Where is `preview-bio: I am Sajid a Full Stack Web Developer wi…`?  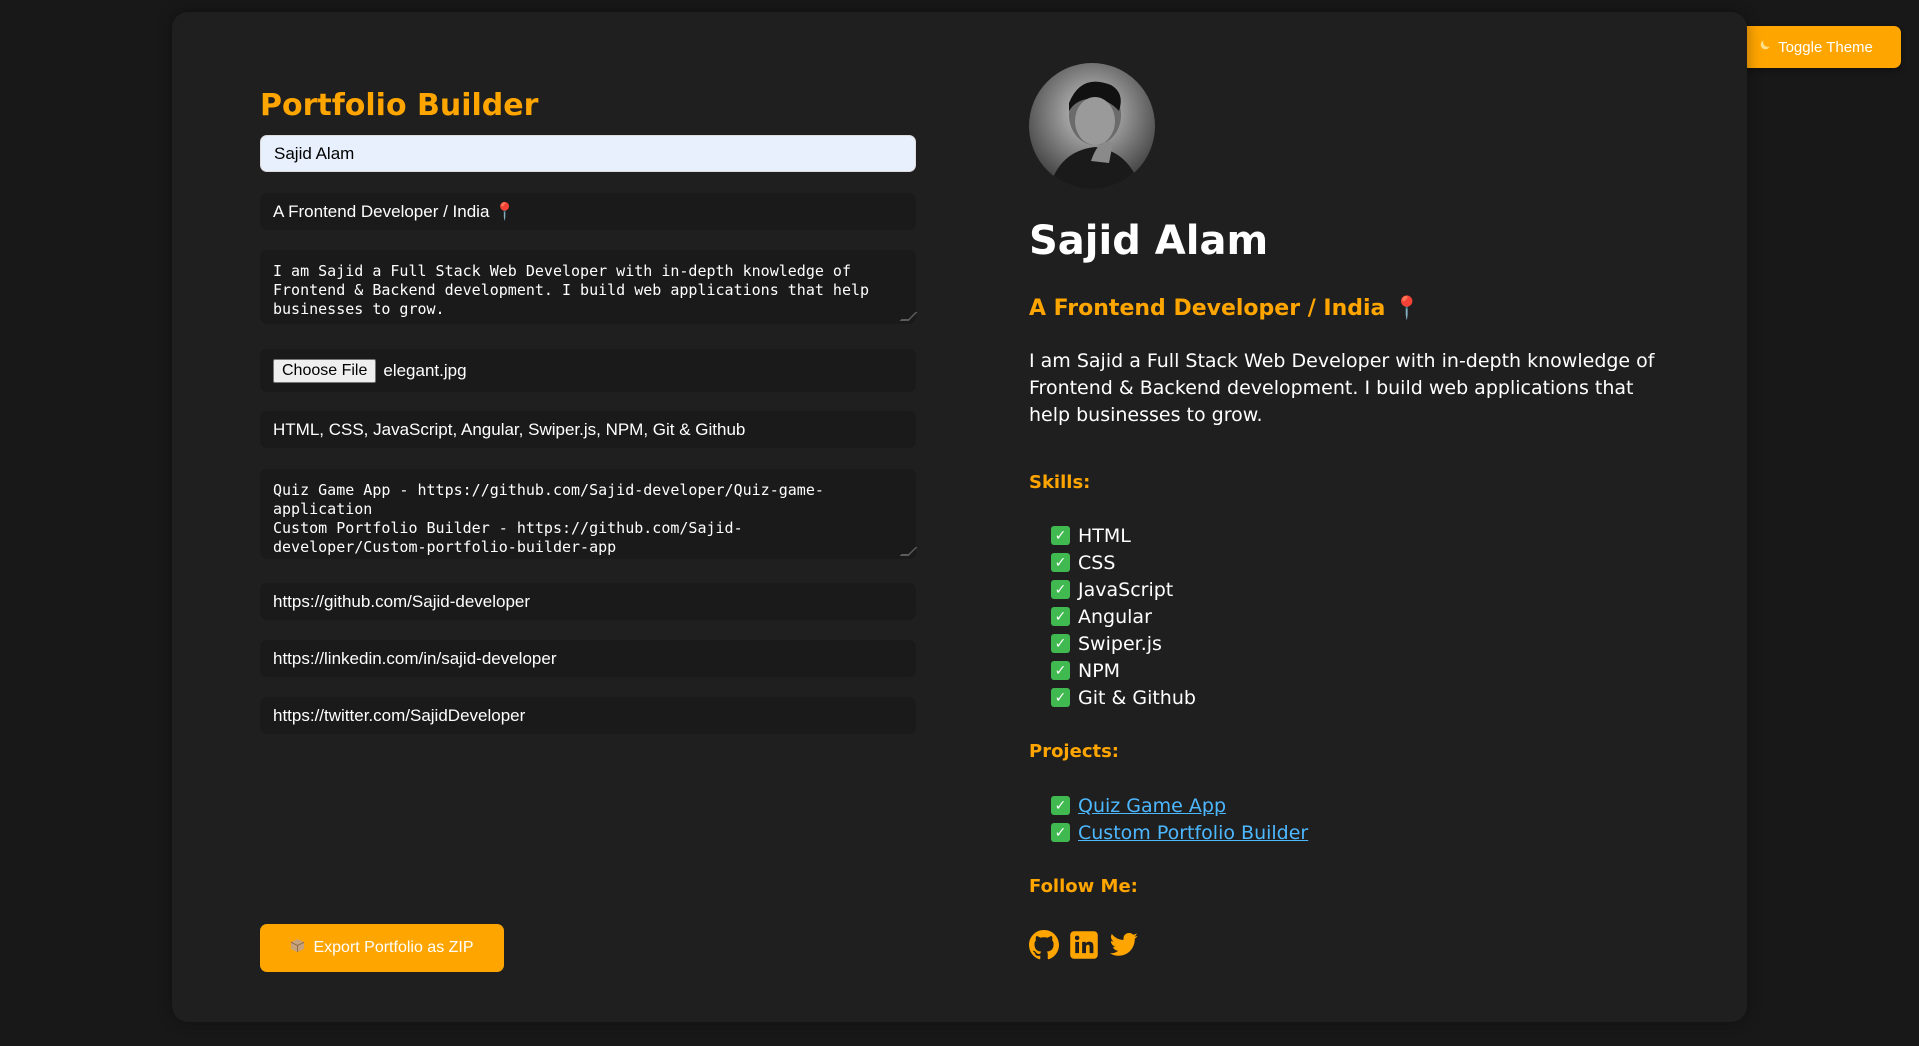
preview-bio: I am Sajid a Full Stack Web Developer wi… is located at coordinates (1342, 388).